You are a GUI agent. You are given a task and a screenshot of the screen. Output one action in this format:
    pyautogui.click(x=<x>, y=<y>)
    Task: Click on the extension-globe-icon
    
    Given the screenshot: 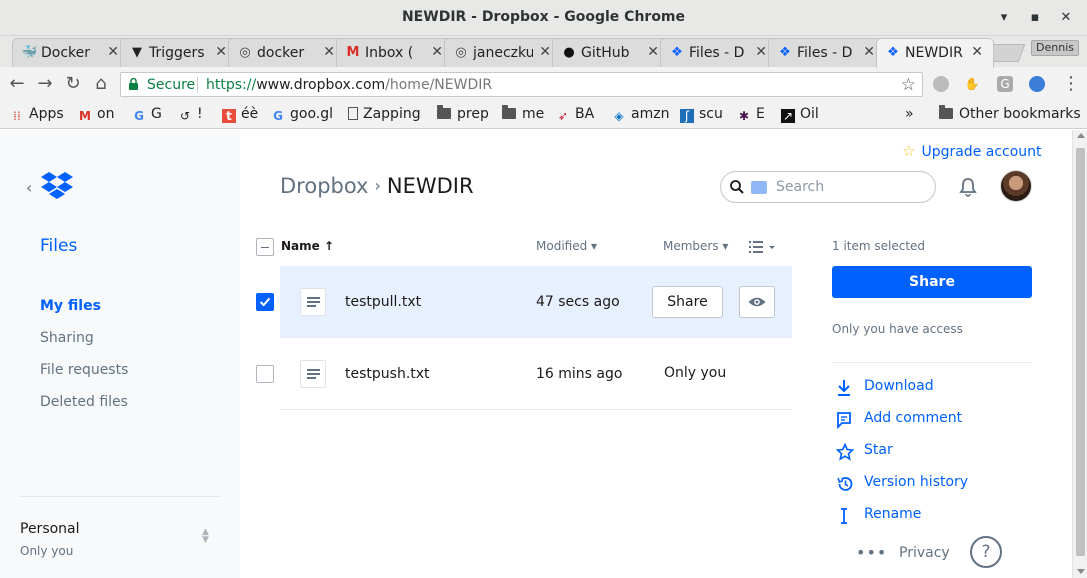 What is the action you would take?
    pyautogui.click(x=1037, y=84)
    